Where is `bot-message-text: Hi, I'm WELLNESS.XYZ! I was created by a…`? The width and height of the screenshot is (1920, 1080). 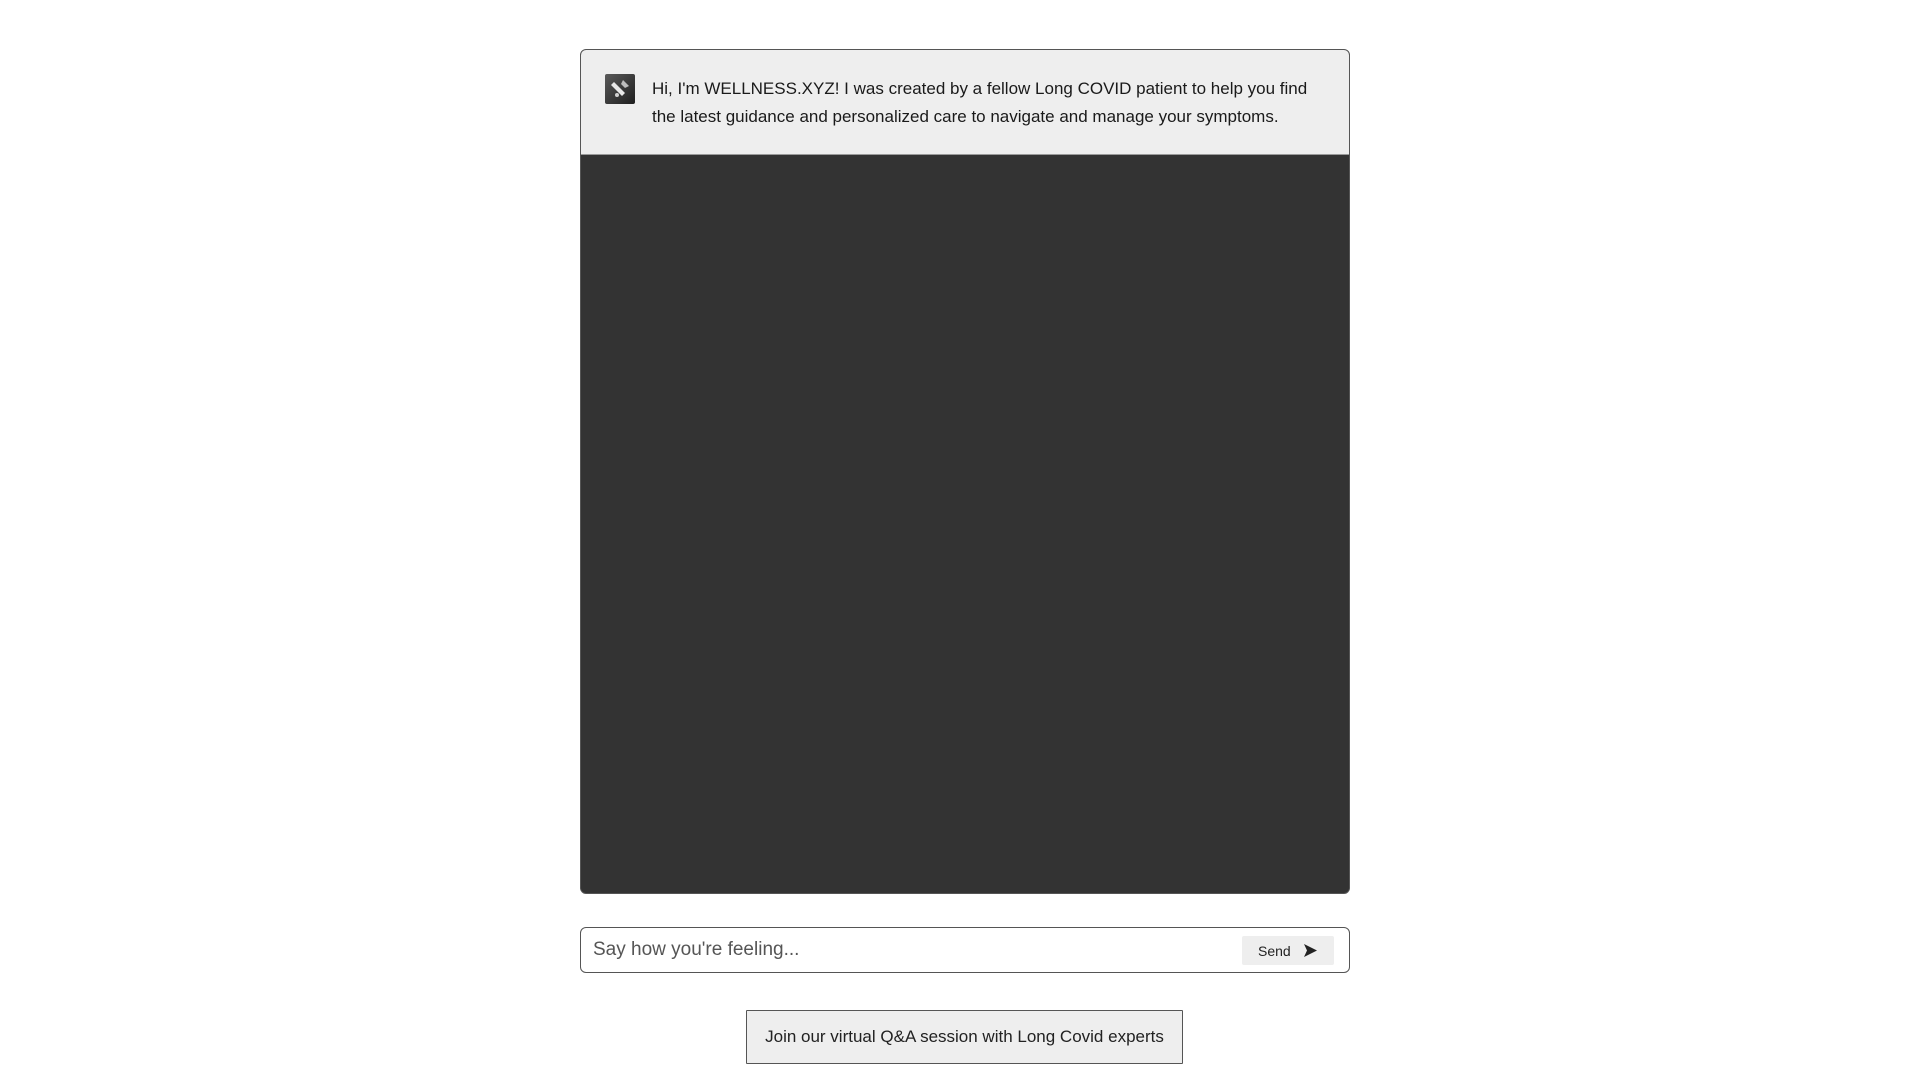 bot-message-text: Hi, I'm WELLNESS.XYZ! I was created by a… is located at coordinates (980, 102).